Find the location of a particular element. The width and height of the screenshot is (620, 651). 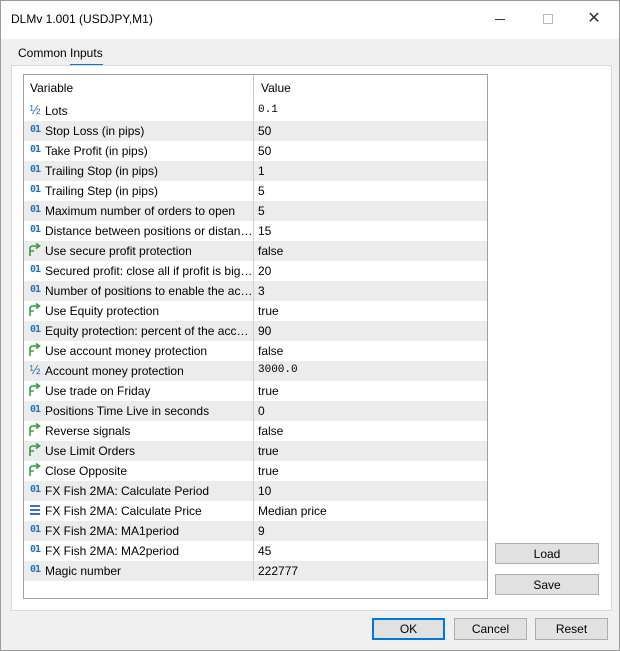

value-cell: 90 is located at coordinates (370, 331).